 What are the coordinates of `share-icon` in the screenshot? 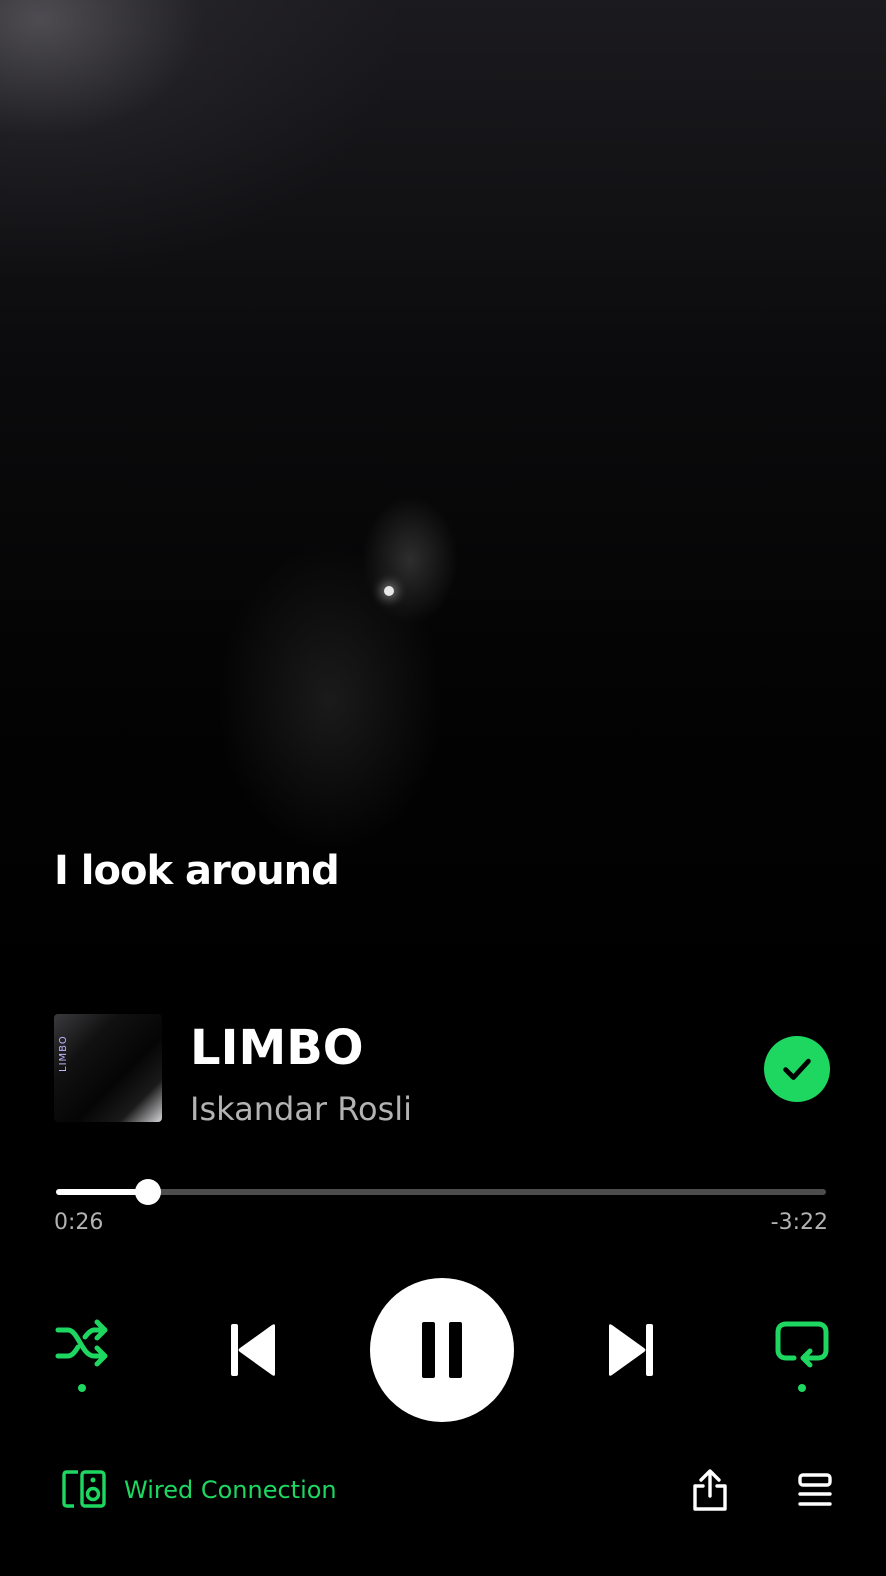 It's located at (710, 1490).